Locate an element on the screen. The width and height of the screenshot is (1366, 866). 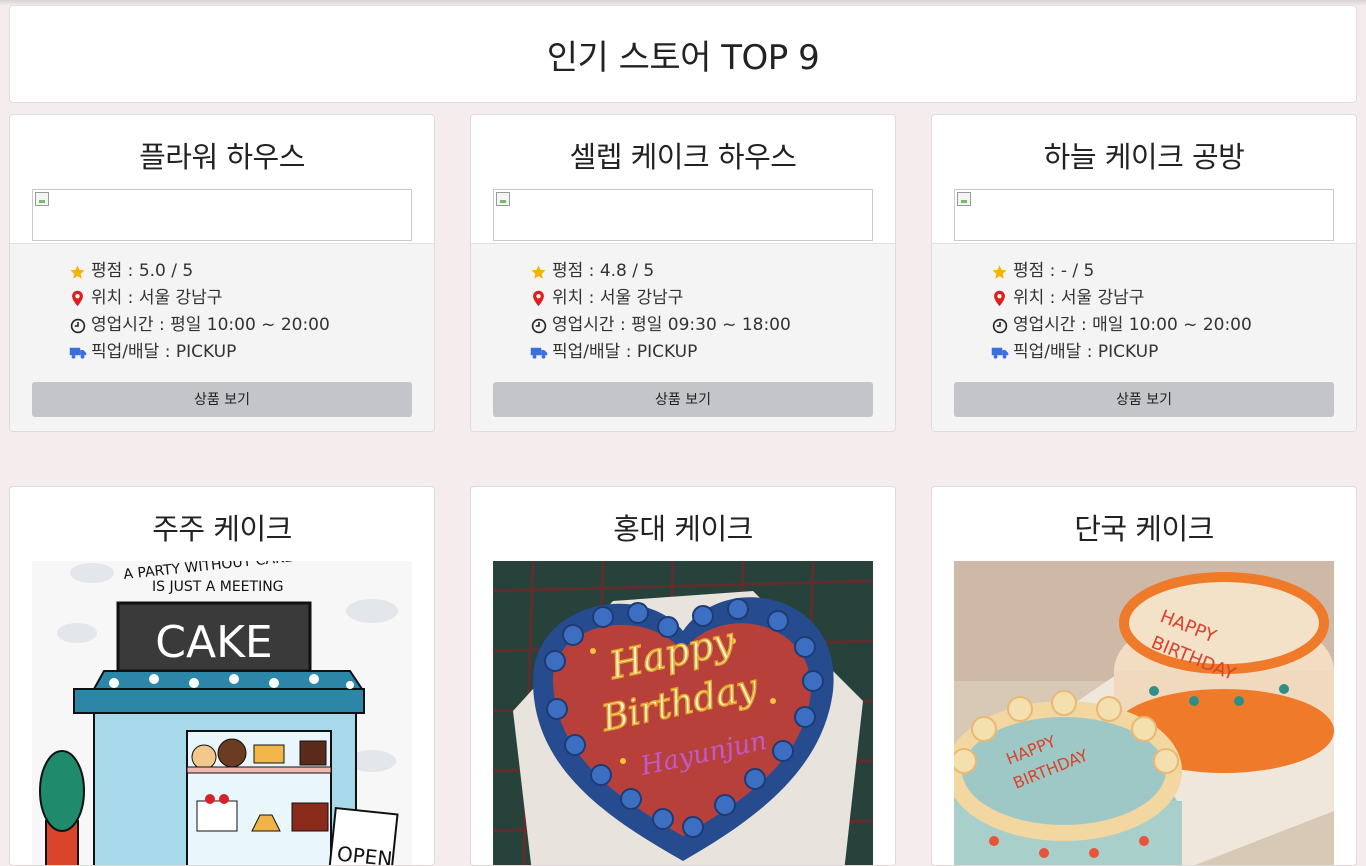
store-image: HAPPY BIRTHDAY HAPPY BIRTHDAY is located at coordinates (1144, 713).